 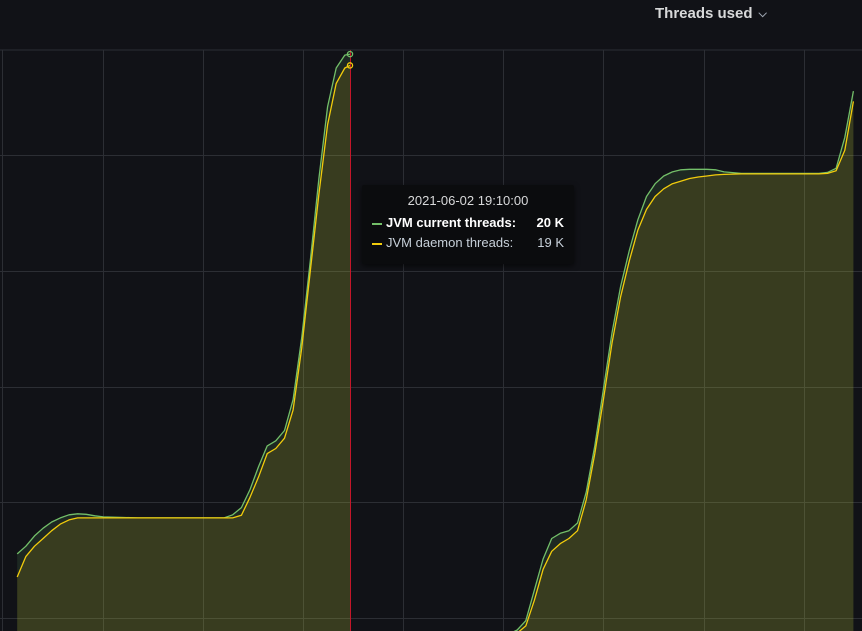 What do you see at coordinates (431, 16) in the screenshot?
I see `panel-header: Threads used ⌵` at bounding box center [431, 16].